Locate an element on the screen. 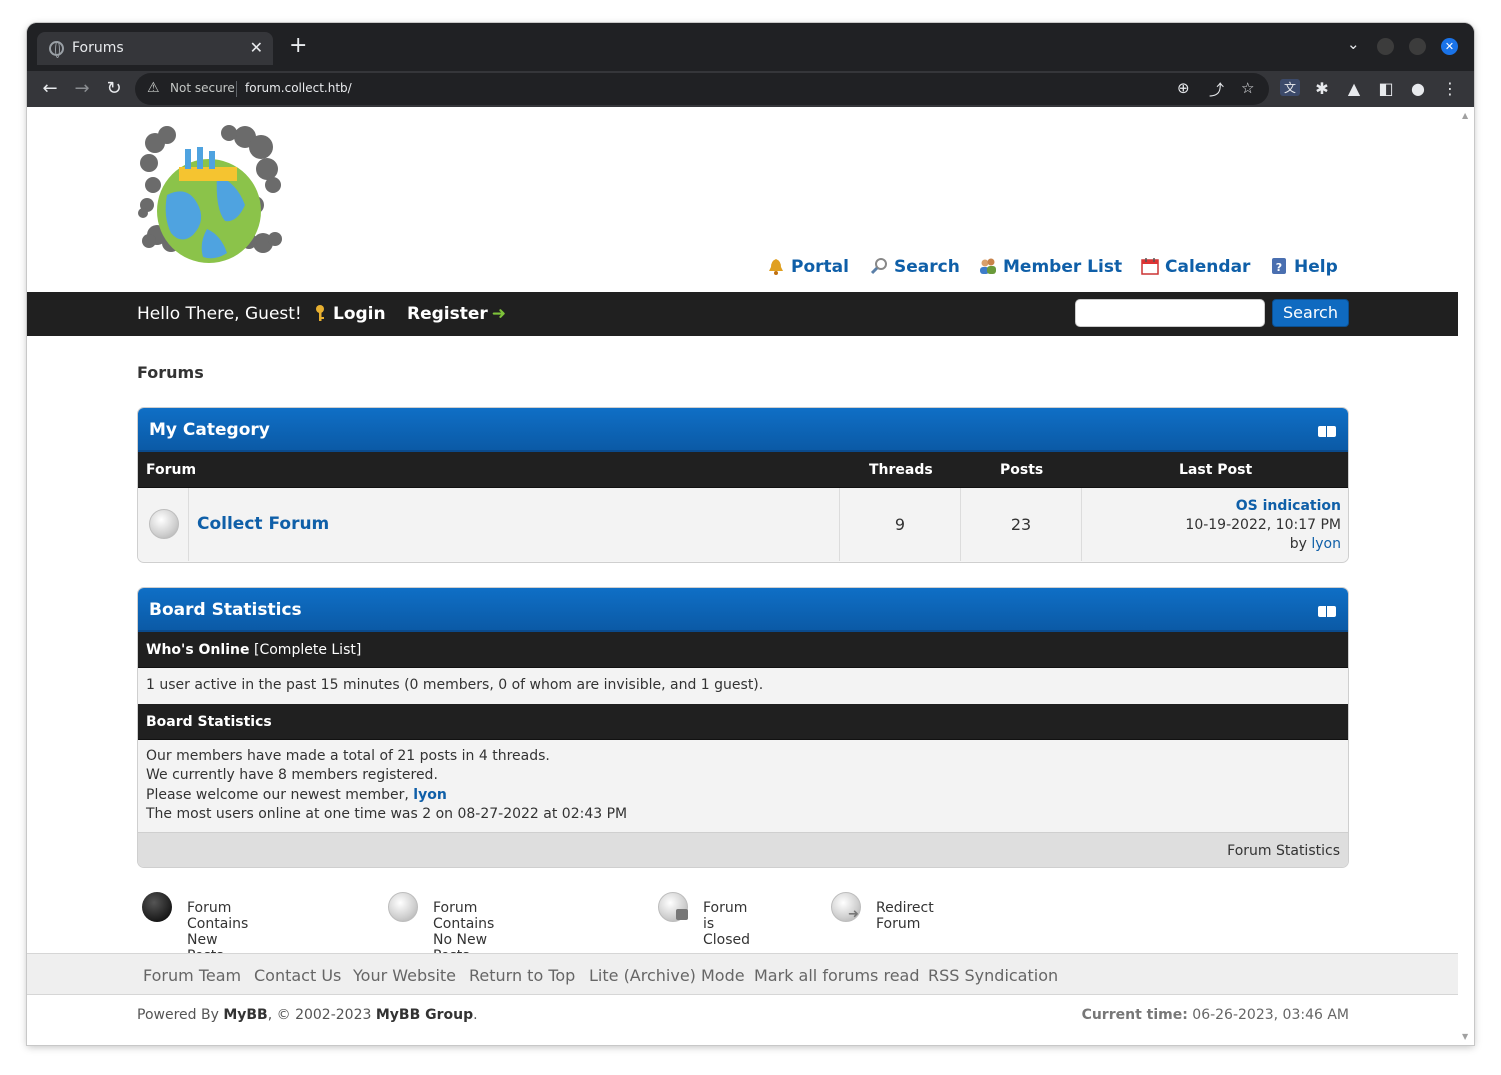 This screenshot has height=1075, width=1501. address-bar: ⚠ Not secure forum.collect.htb/ ⊕ ⤴ ☆ is located at coordinates (702, 89).